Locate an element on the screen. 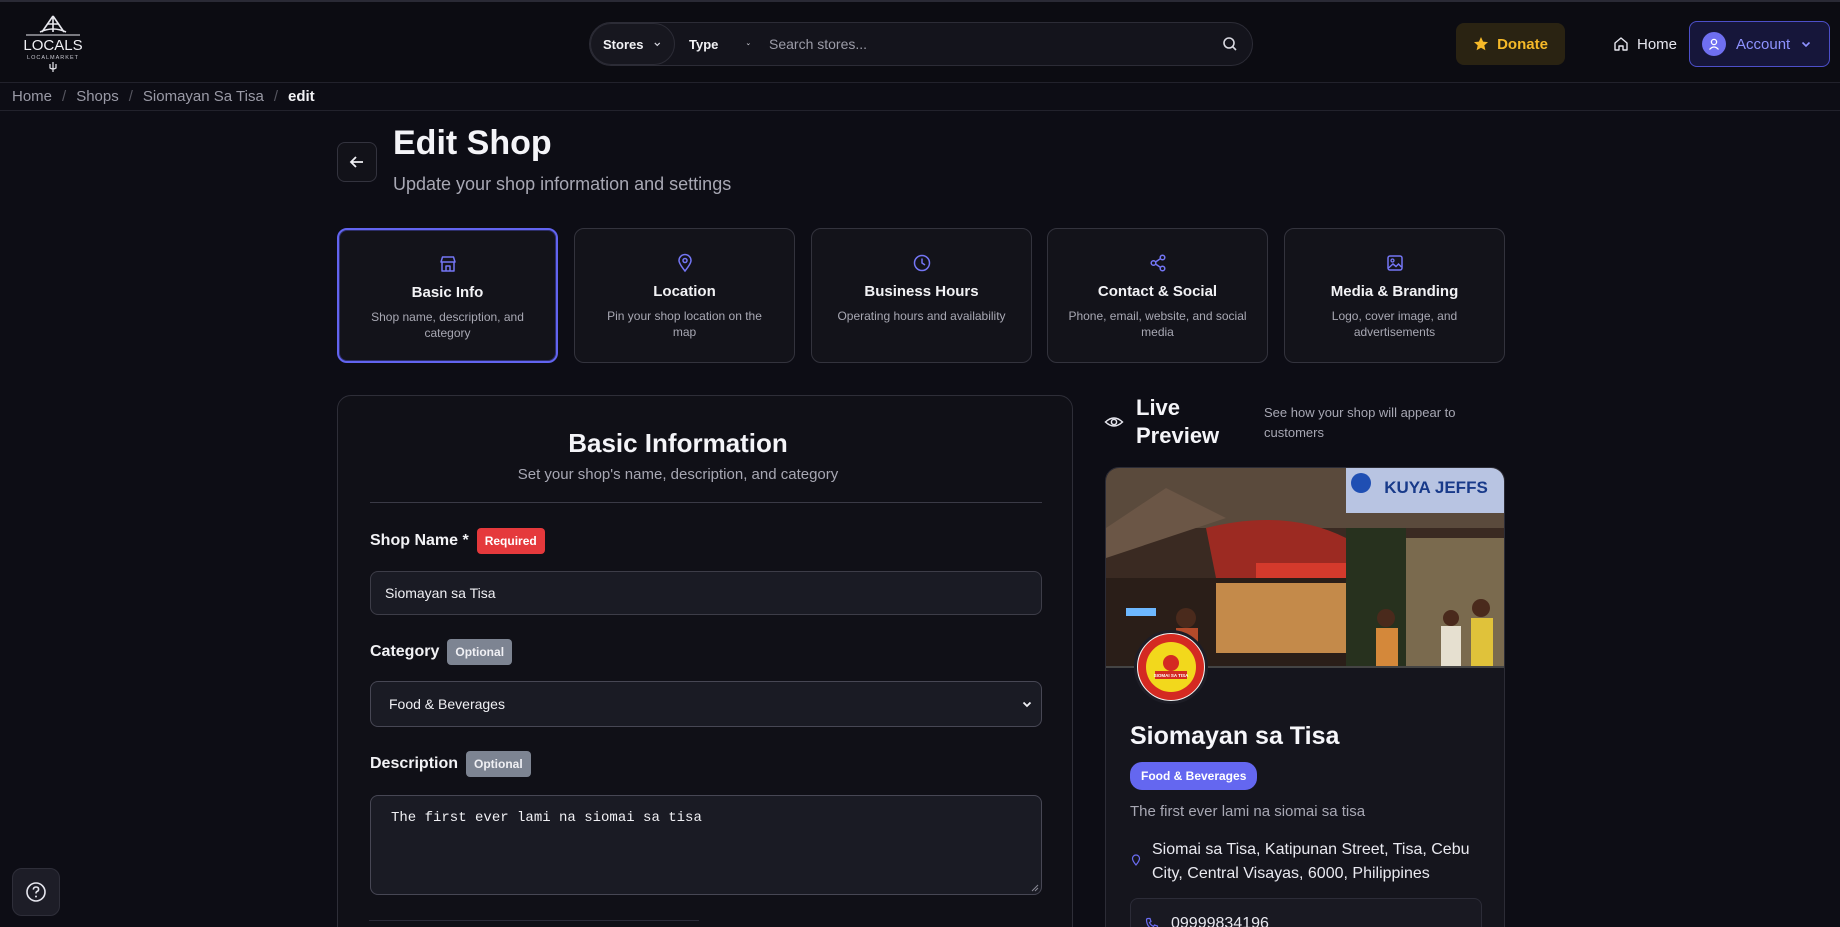 The height and width of the screenshot is (927, 1840). account-menu-button: Account is located at coordinates (1759, 44).